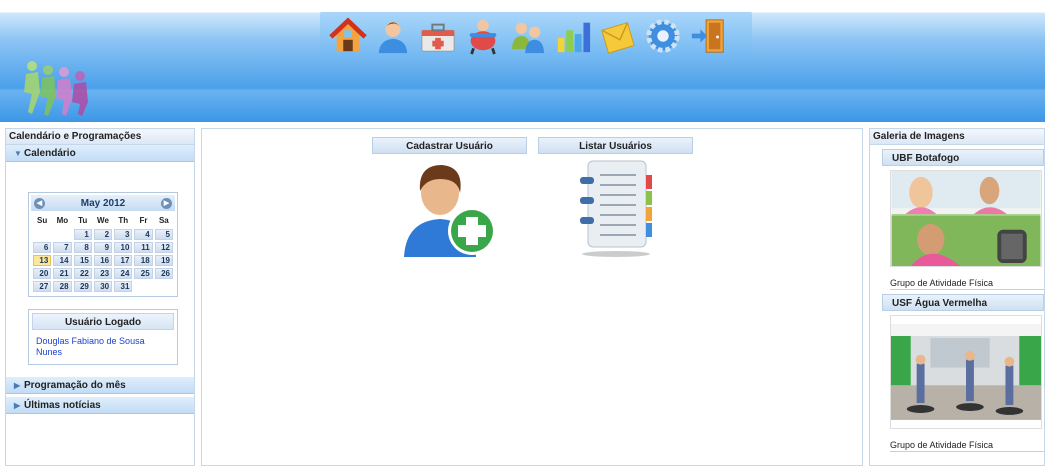  I want to click on group-icon, so click(528, 36).